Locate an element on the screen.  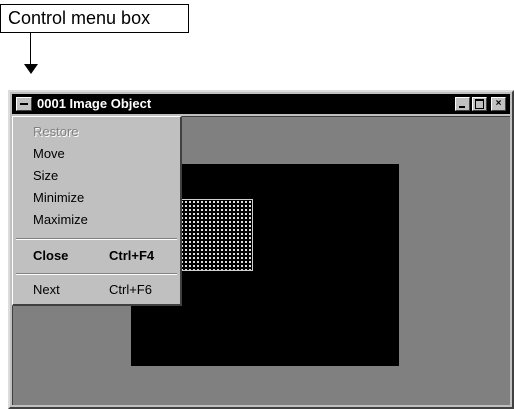
menu-item-label: Minimize is located at coordinates (59, 197).